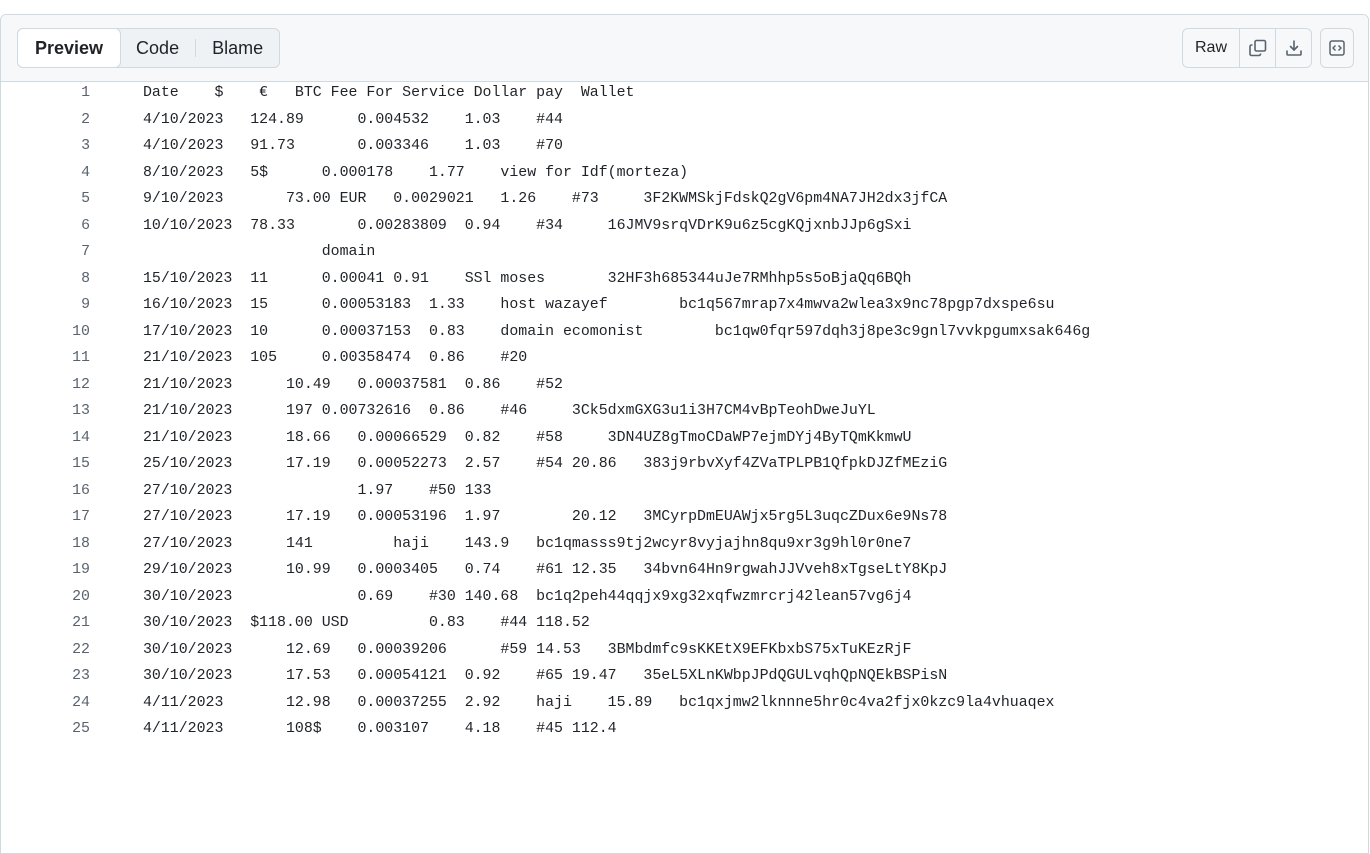 This screenshot has width=1370, height=854. What do you see at coordinates (45, 358) in the screenshot?
I see `line-number: 11` at bounding box center [45, 358].